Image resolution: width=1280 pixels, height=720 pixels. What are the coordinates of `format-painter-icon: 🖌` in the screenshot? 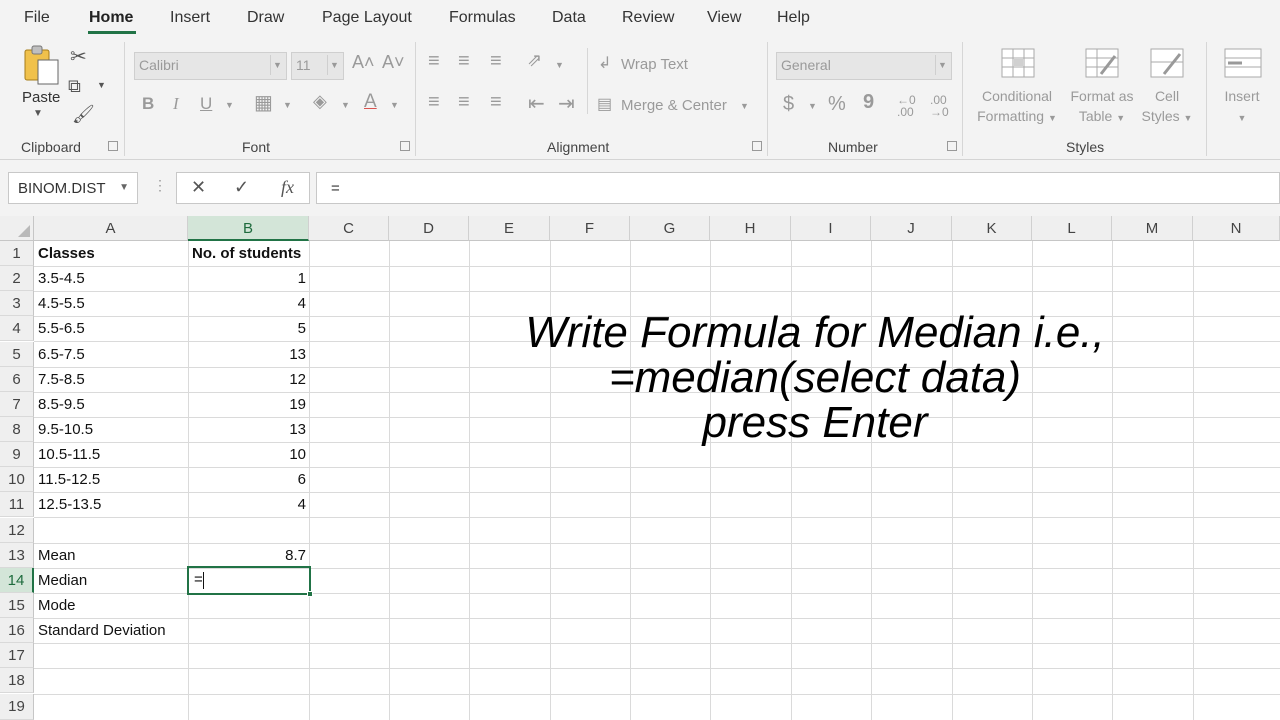 It's located at (83, 114).